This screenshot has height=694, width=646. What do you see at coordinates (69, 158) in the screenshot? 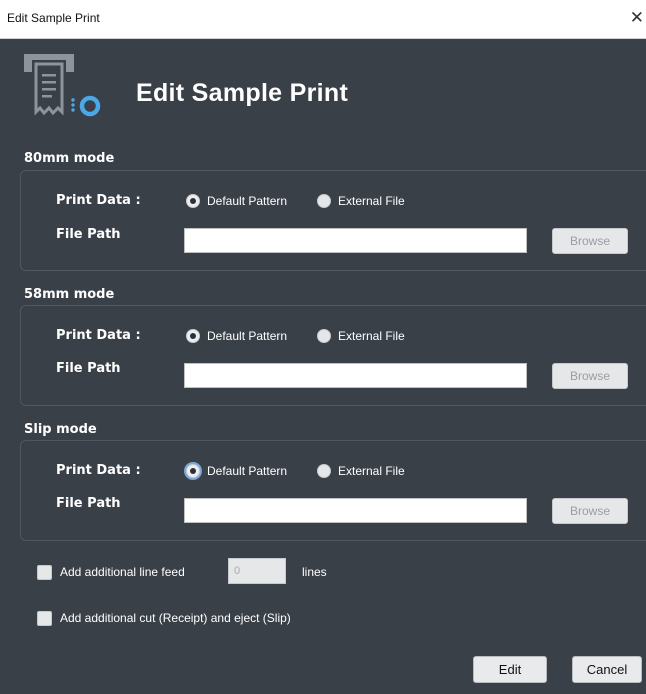
I see `section-label-80mm: 80mm mode` at bounding box center [69, 158].